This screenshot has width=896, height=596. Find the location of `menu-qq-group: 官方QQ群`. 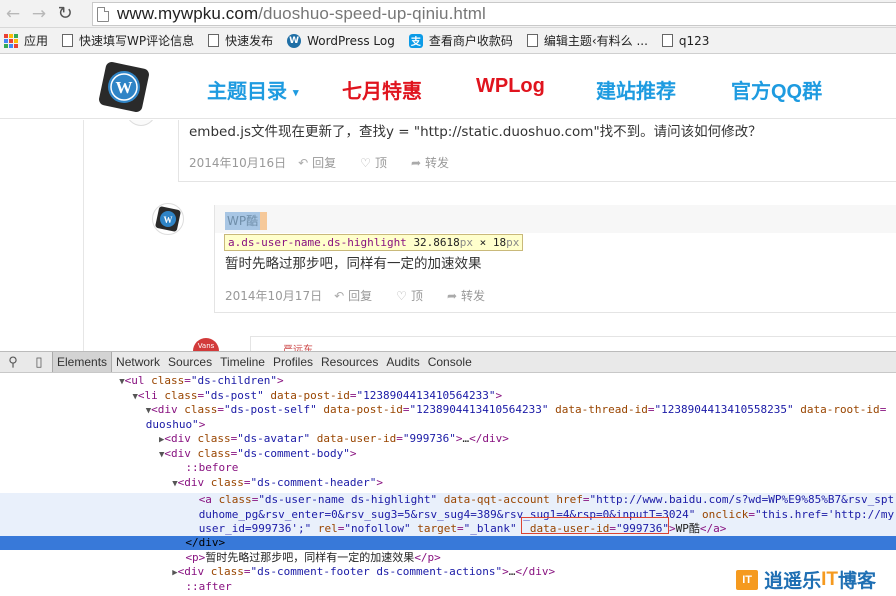

menu-qq-group: 官方QQ群 is located at coordinates (776, 89).